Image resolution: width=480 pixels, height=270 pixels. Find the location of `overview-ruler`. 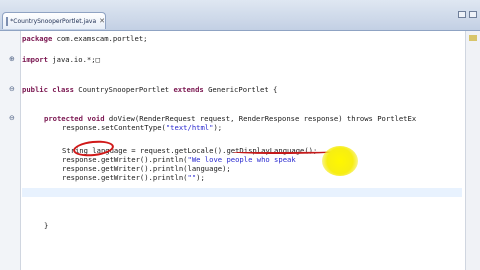

overview-ruler is located at coordinates (472, 150).